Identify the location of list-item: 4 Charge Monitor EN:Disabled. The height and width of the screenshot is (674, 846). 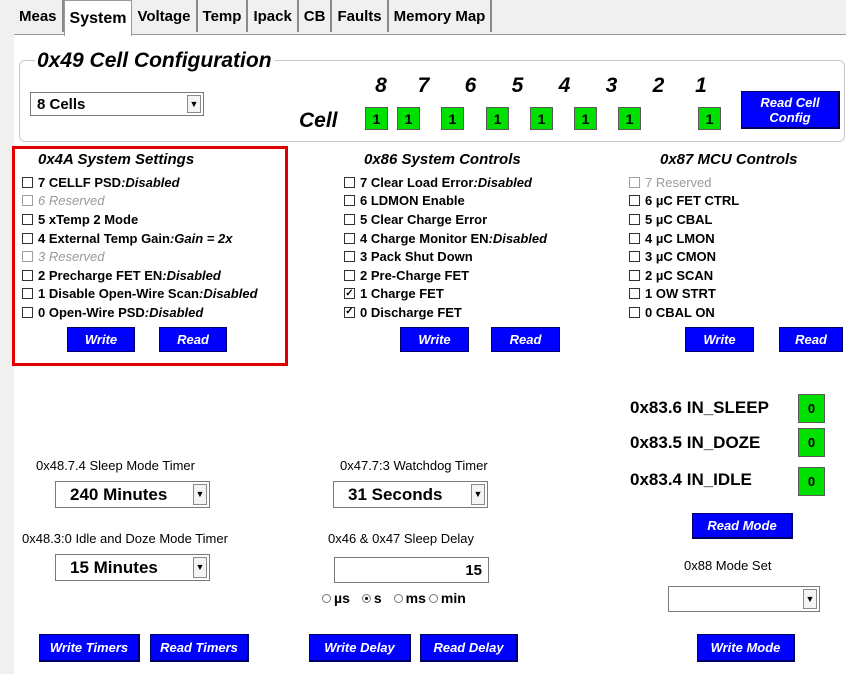
(464, 238).